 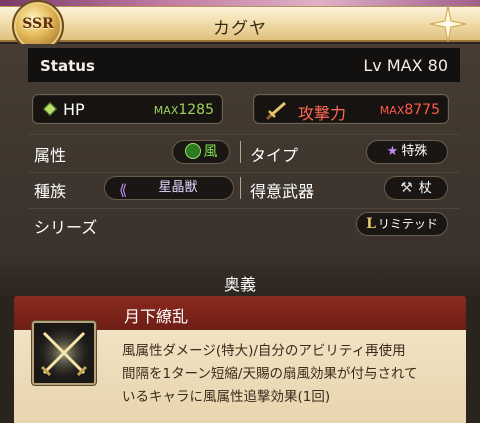 What do you see at coordinates (371, 224) in the screenshot?
I see `limited-l-icon: L` at bounding box center [371, 224].